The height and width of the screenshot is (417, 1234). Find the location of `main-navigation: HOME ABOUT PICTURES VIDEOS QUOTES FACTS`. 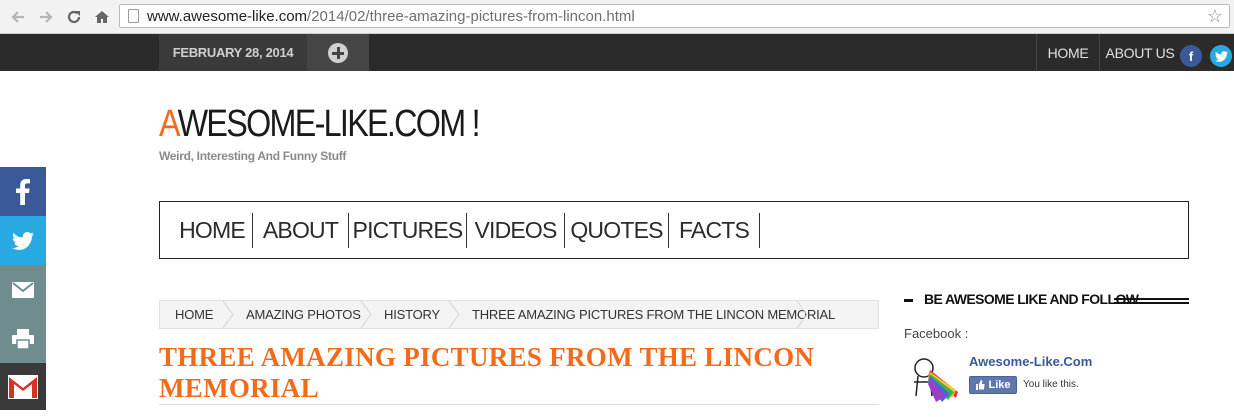

main-navigation: HOME ABOUT PICTURES VIDEOS QUOTES FACTS is located at coordinates (674, 230).